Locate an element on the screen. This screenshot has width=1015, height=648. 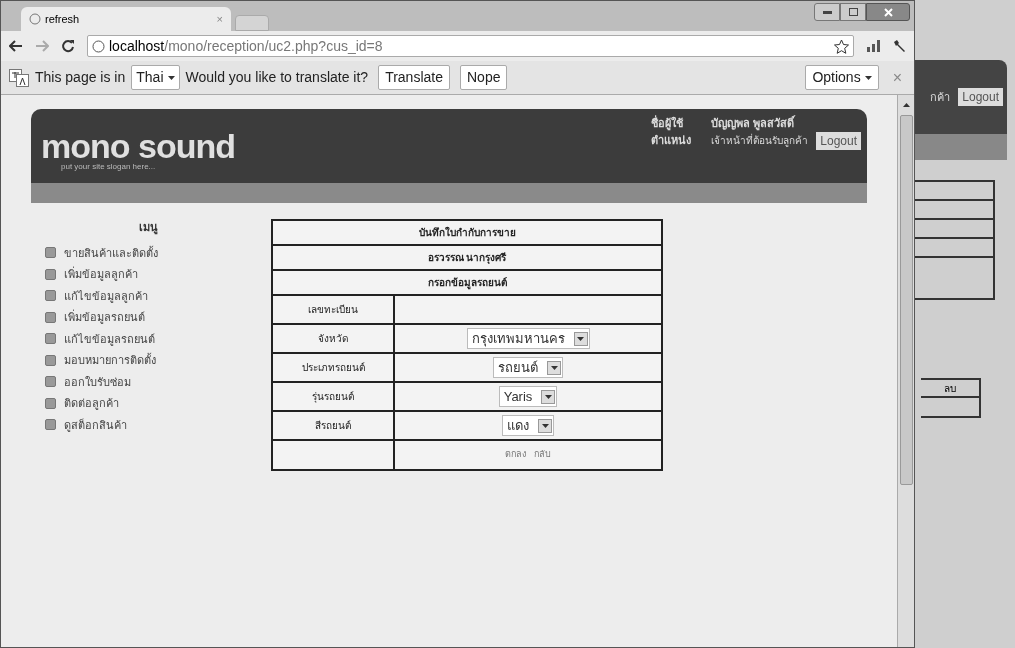
role-label: ตำแหน่ง is located at coordinates (671, 141).